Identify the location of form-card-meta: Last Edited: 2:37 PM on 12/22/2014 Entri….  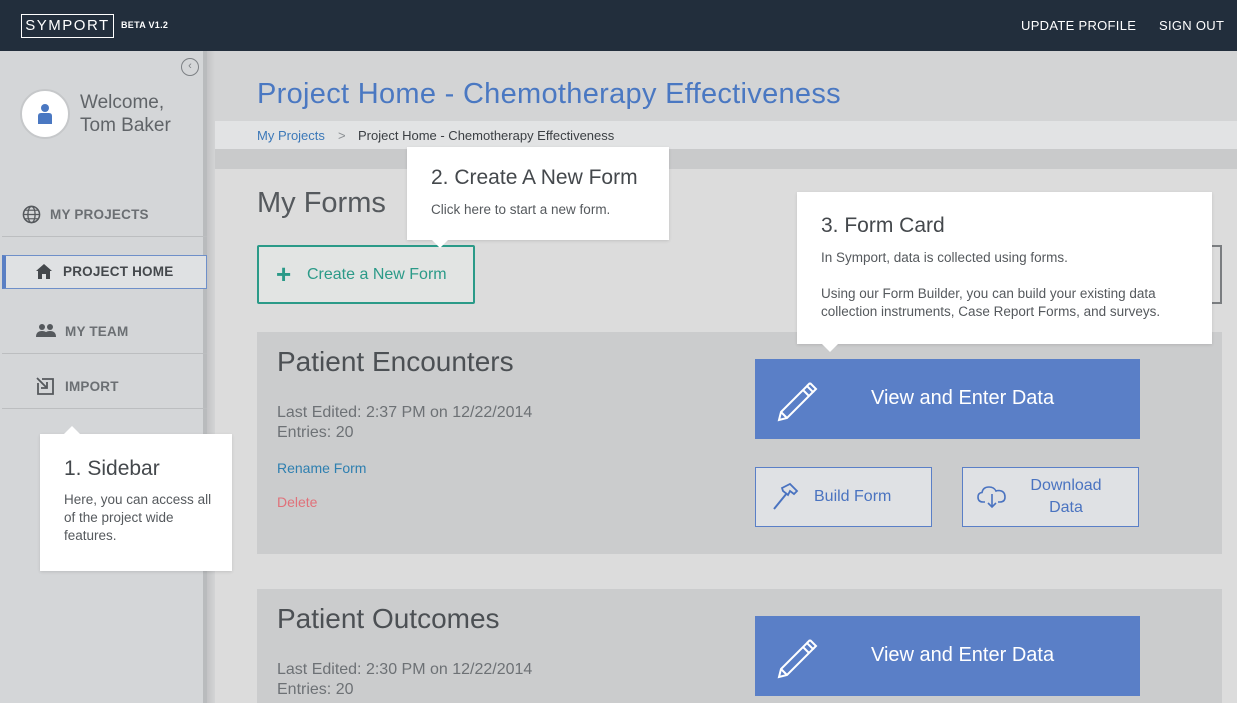
(404, 423).